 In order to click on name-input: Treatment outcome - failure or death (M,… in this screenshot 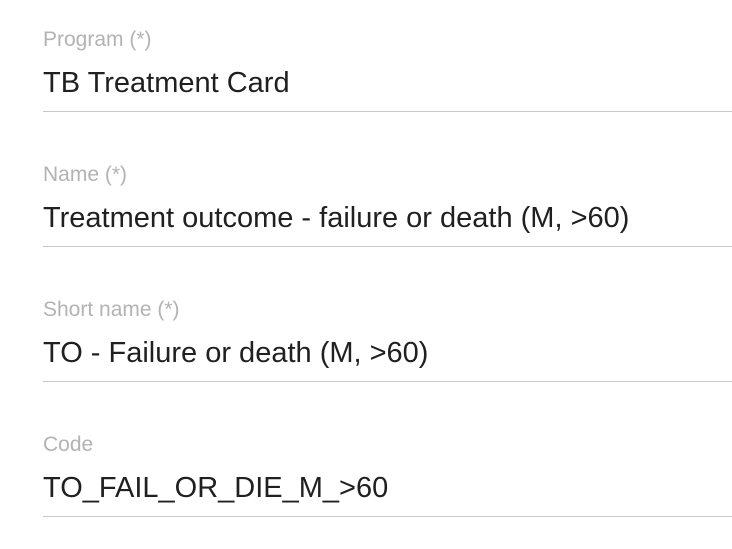, I will do `click(387, 222)`.